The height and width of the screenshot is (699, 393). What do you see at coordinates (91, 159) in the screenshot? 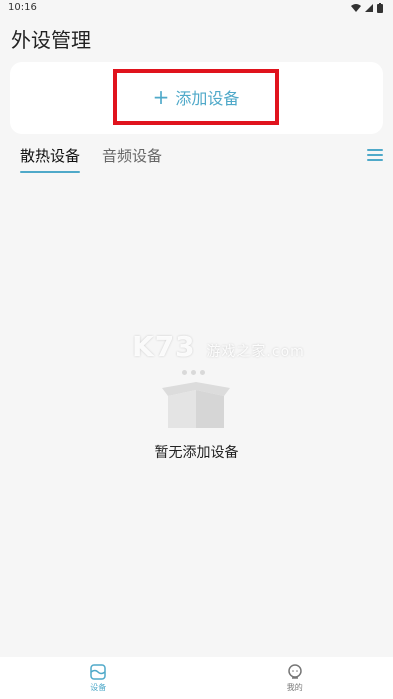
I see `device-tabs: 散热设备 音频设备` at bounding box center [91, 159].